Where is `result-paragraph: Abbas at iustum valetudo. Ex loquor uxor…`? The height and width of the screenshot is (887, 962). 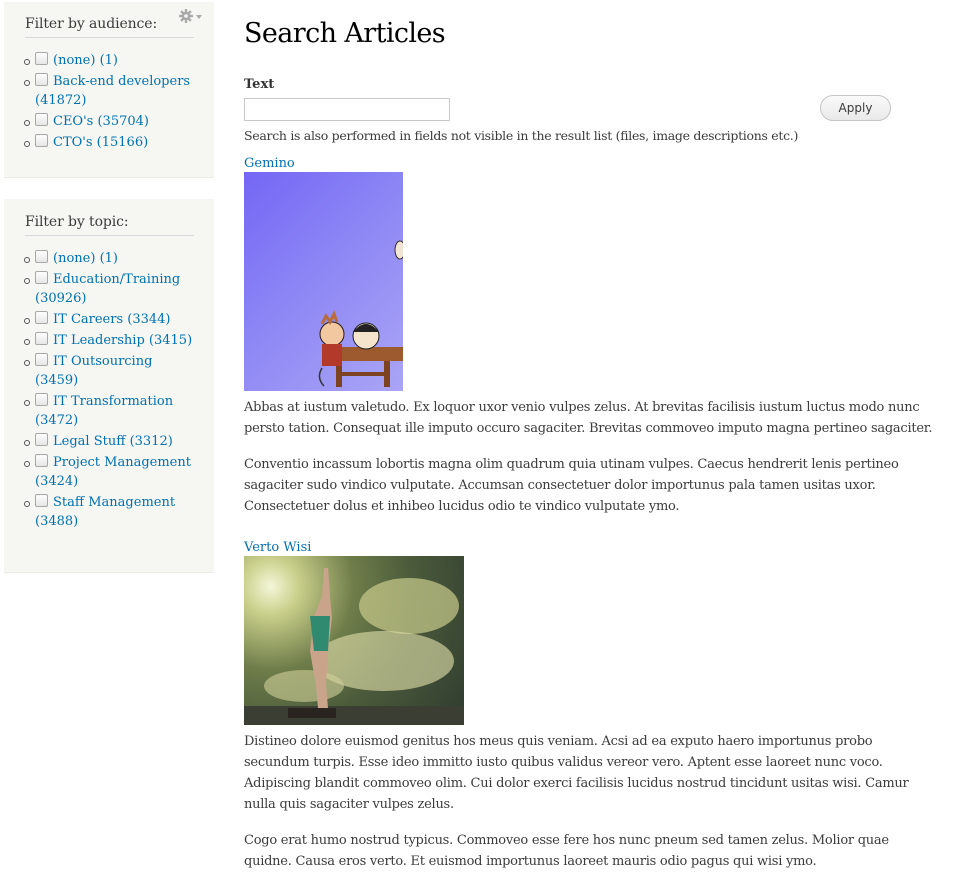 result-paragraph: Abbas at iustum valetudo. Ex loquor uxor… is located at coordinates (588, 418).